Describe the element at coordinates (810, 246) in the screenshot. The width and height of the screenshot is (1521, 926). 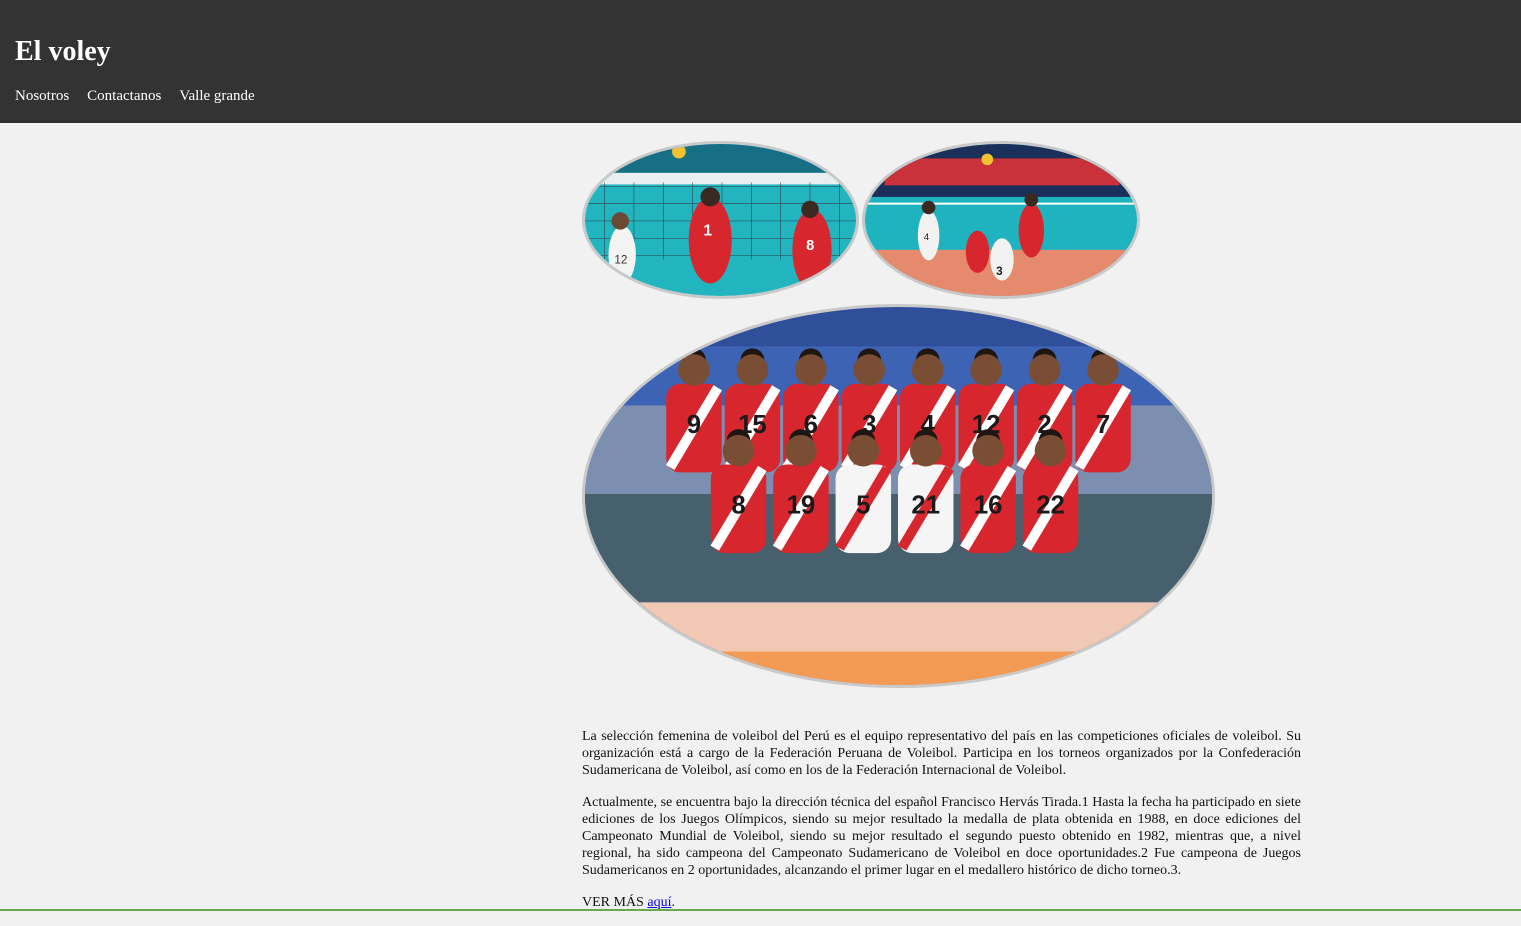
I see `player-number: 8` at that location.